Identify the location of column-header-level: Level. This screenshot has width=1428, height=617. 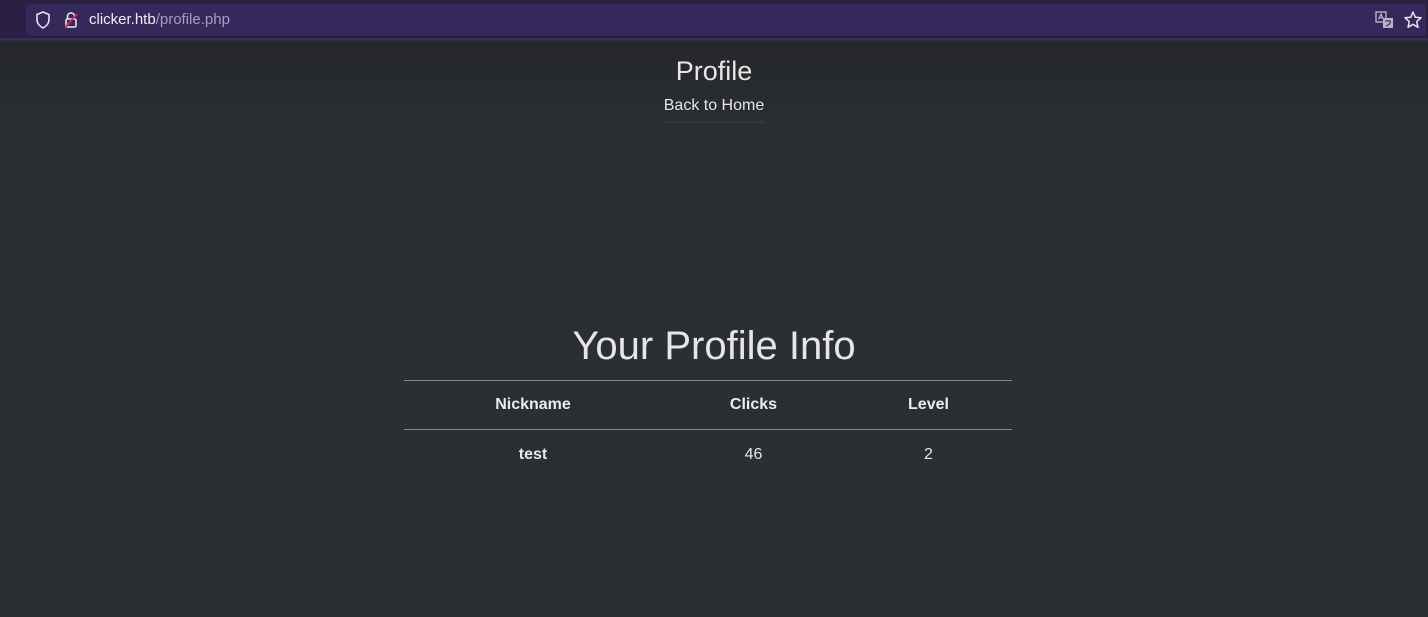
(928, 405).